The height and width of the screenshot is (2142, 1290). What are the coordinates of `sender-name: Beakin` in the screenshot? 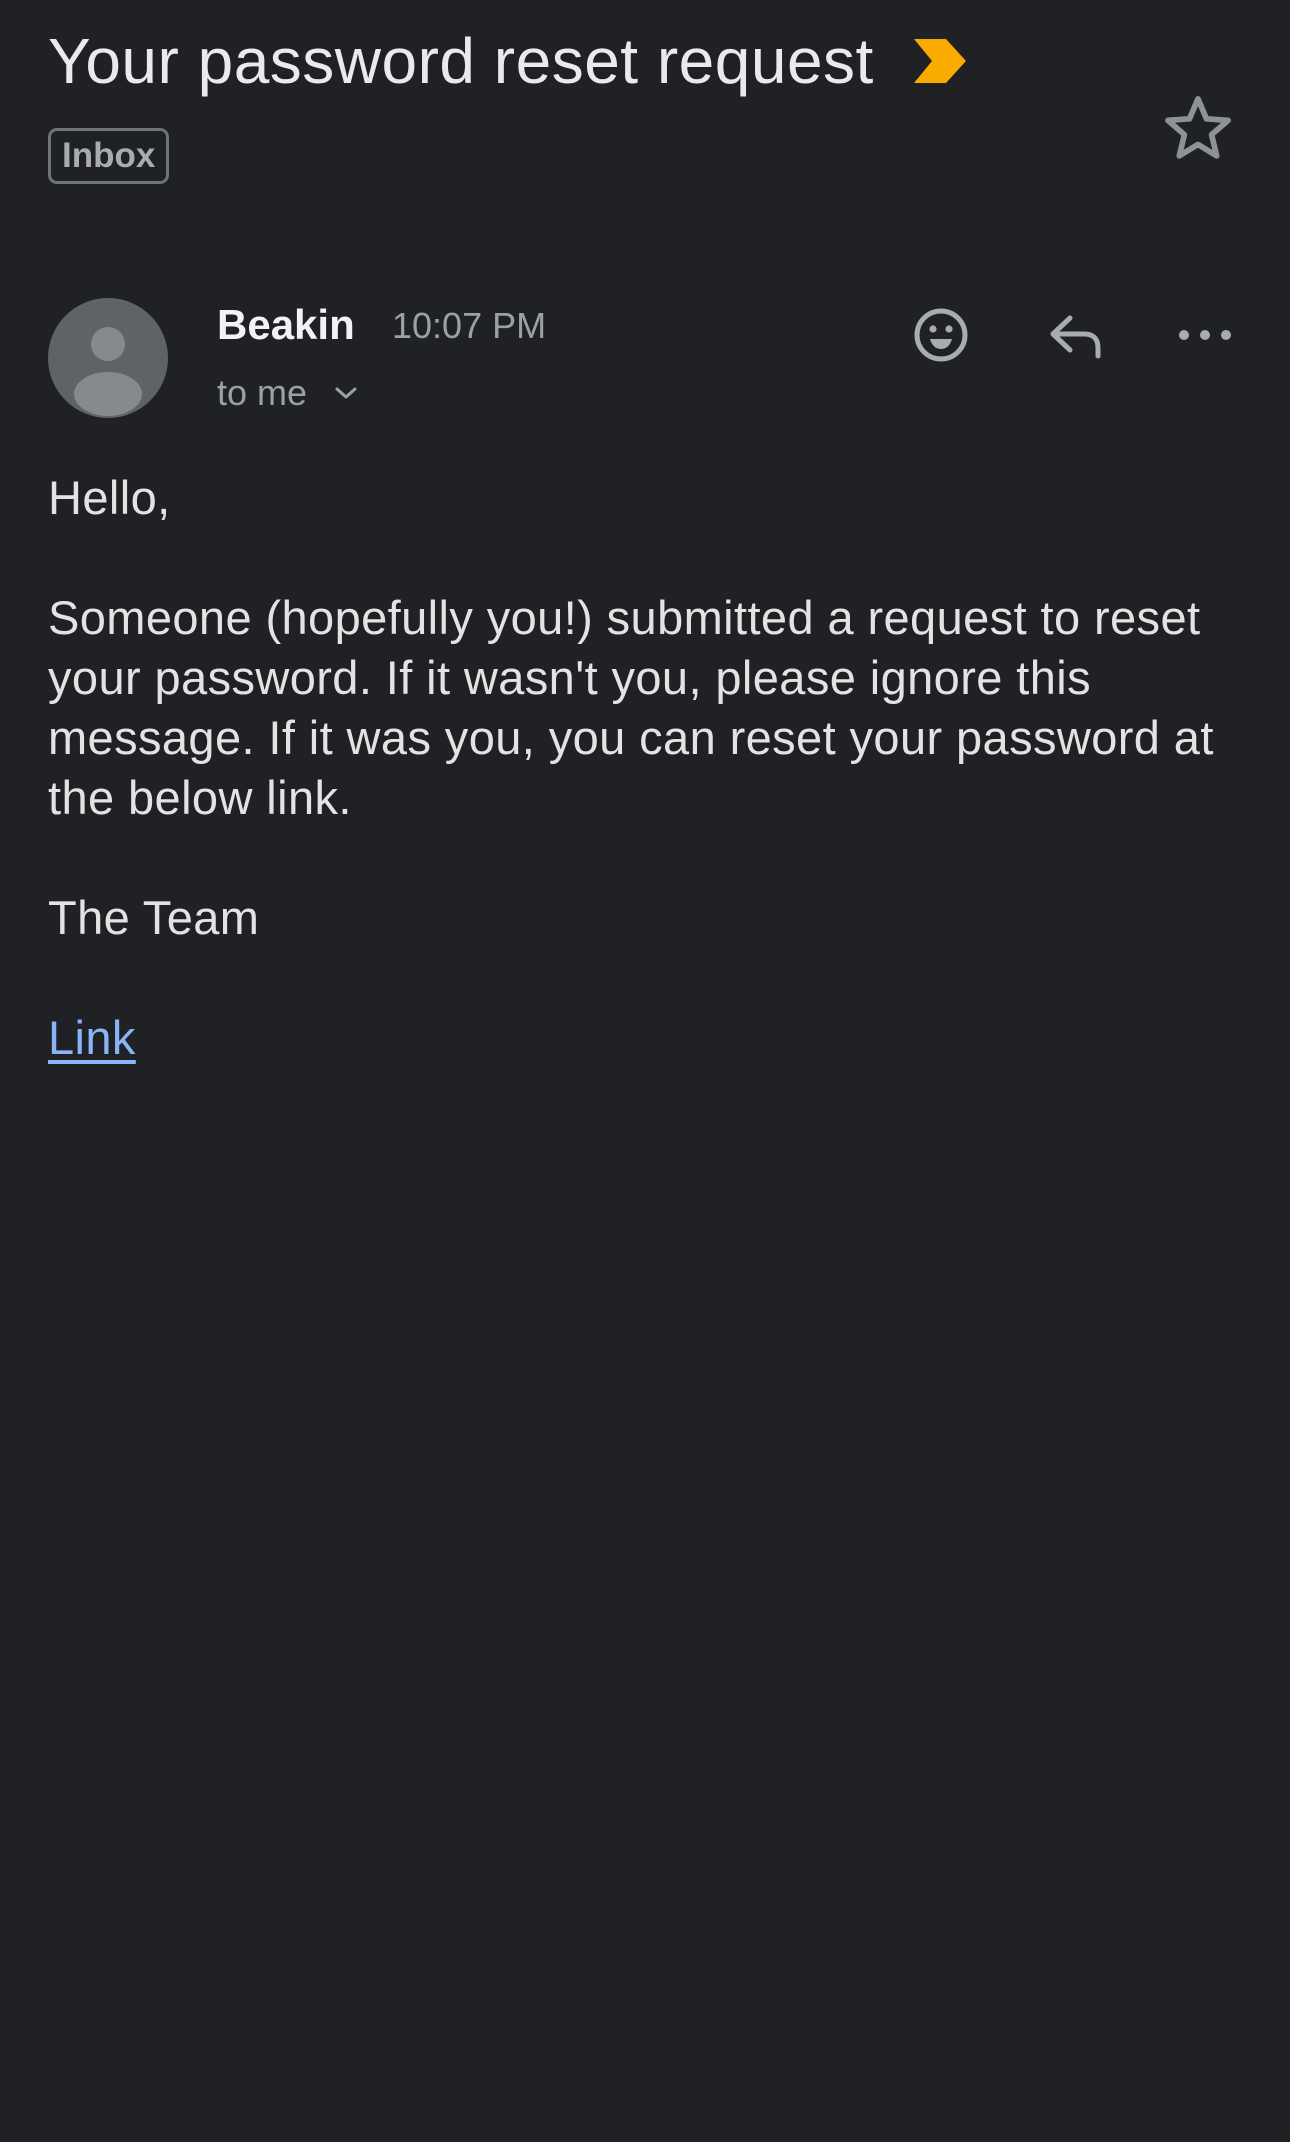 It's located at (286, 325).